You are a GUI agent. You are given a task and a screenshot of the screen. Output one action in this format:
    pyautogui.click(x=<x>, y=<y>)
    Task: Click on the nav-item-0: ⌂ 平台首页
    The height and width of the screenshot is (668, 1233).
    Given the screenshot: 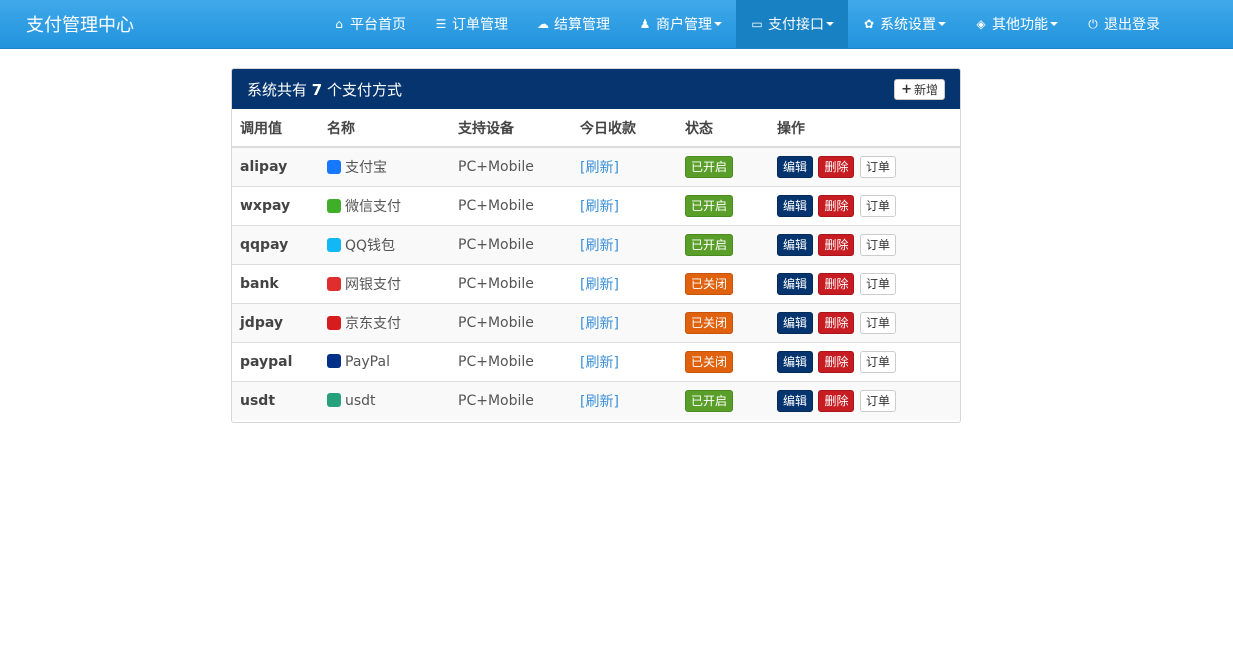 What is the action you would take?
    pyautogui.click(x=369, y=24)
    